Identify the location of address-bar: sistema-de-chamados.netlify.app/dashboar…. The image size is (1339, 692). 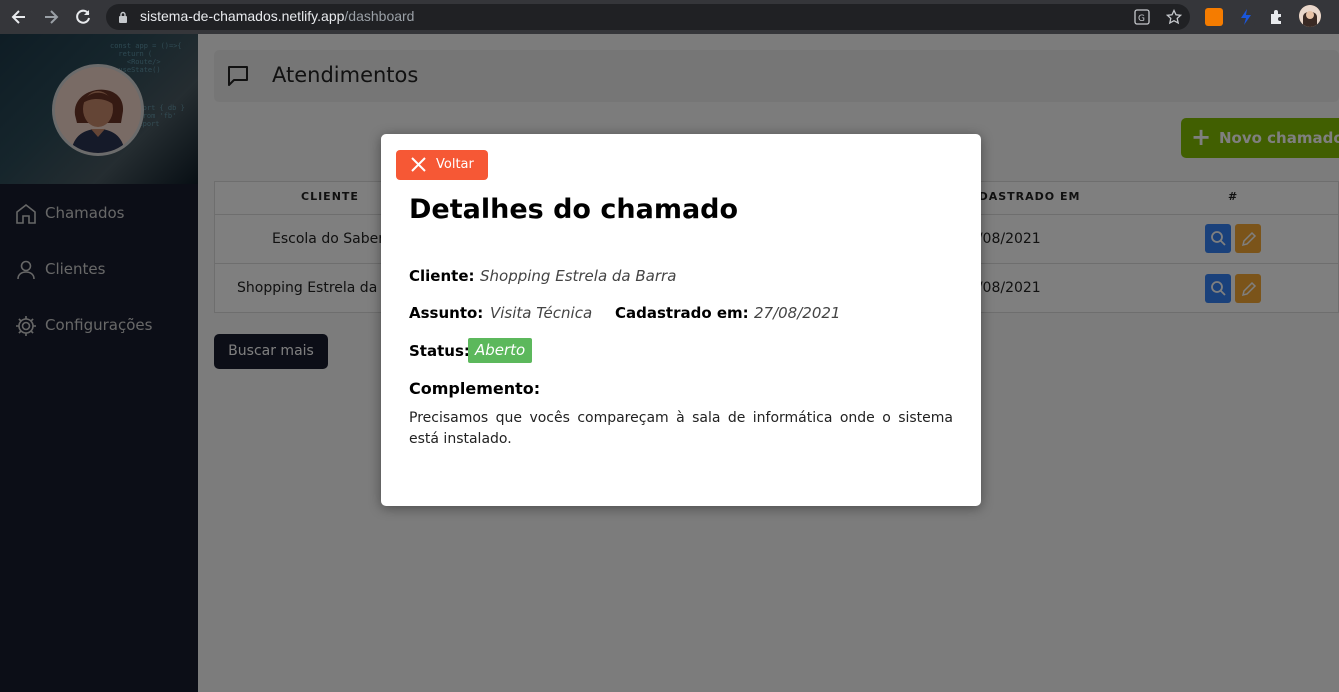
(648, 17).